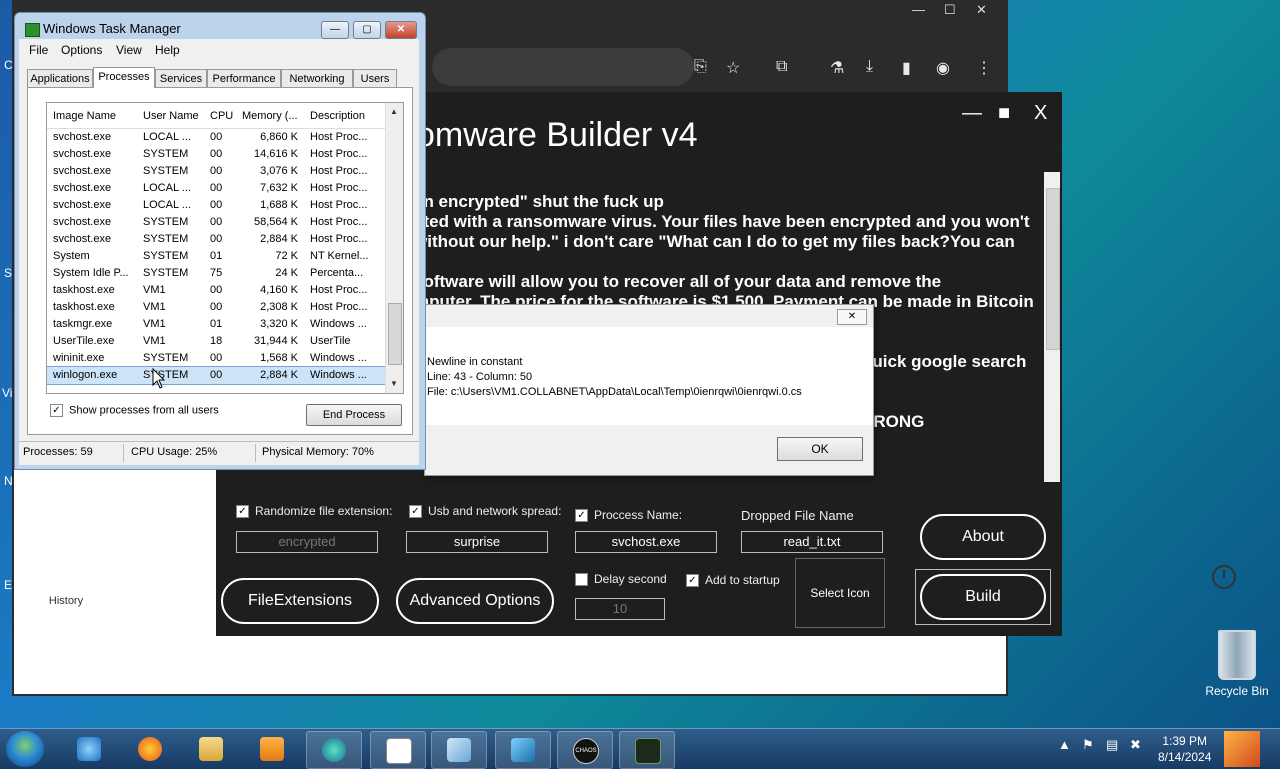  What do you see at coordinates (647, 750) in the screenshot?
I see `taskbar-task-manager` at bounding box center [647, 750].